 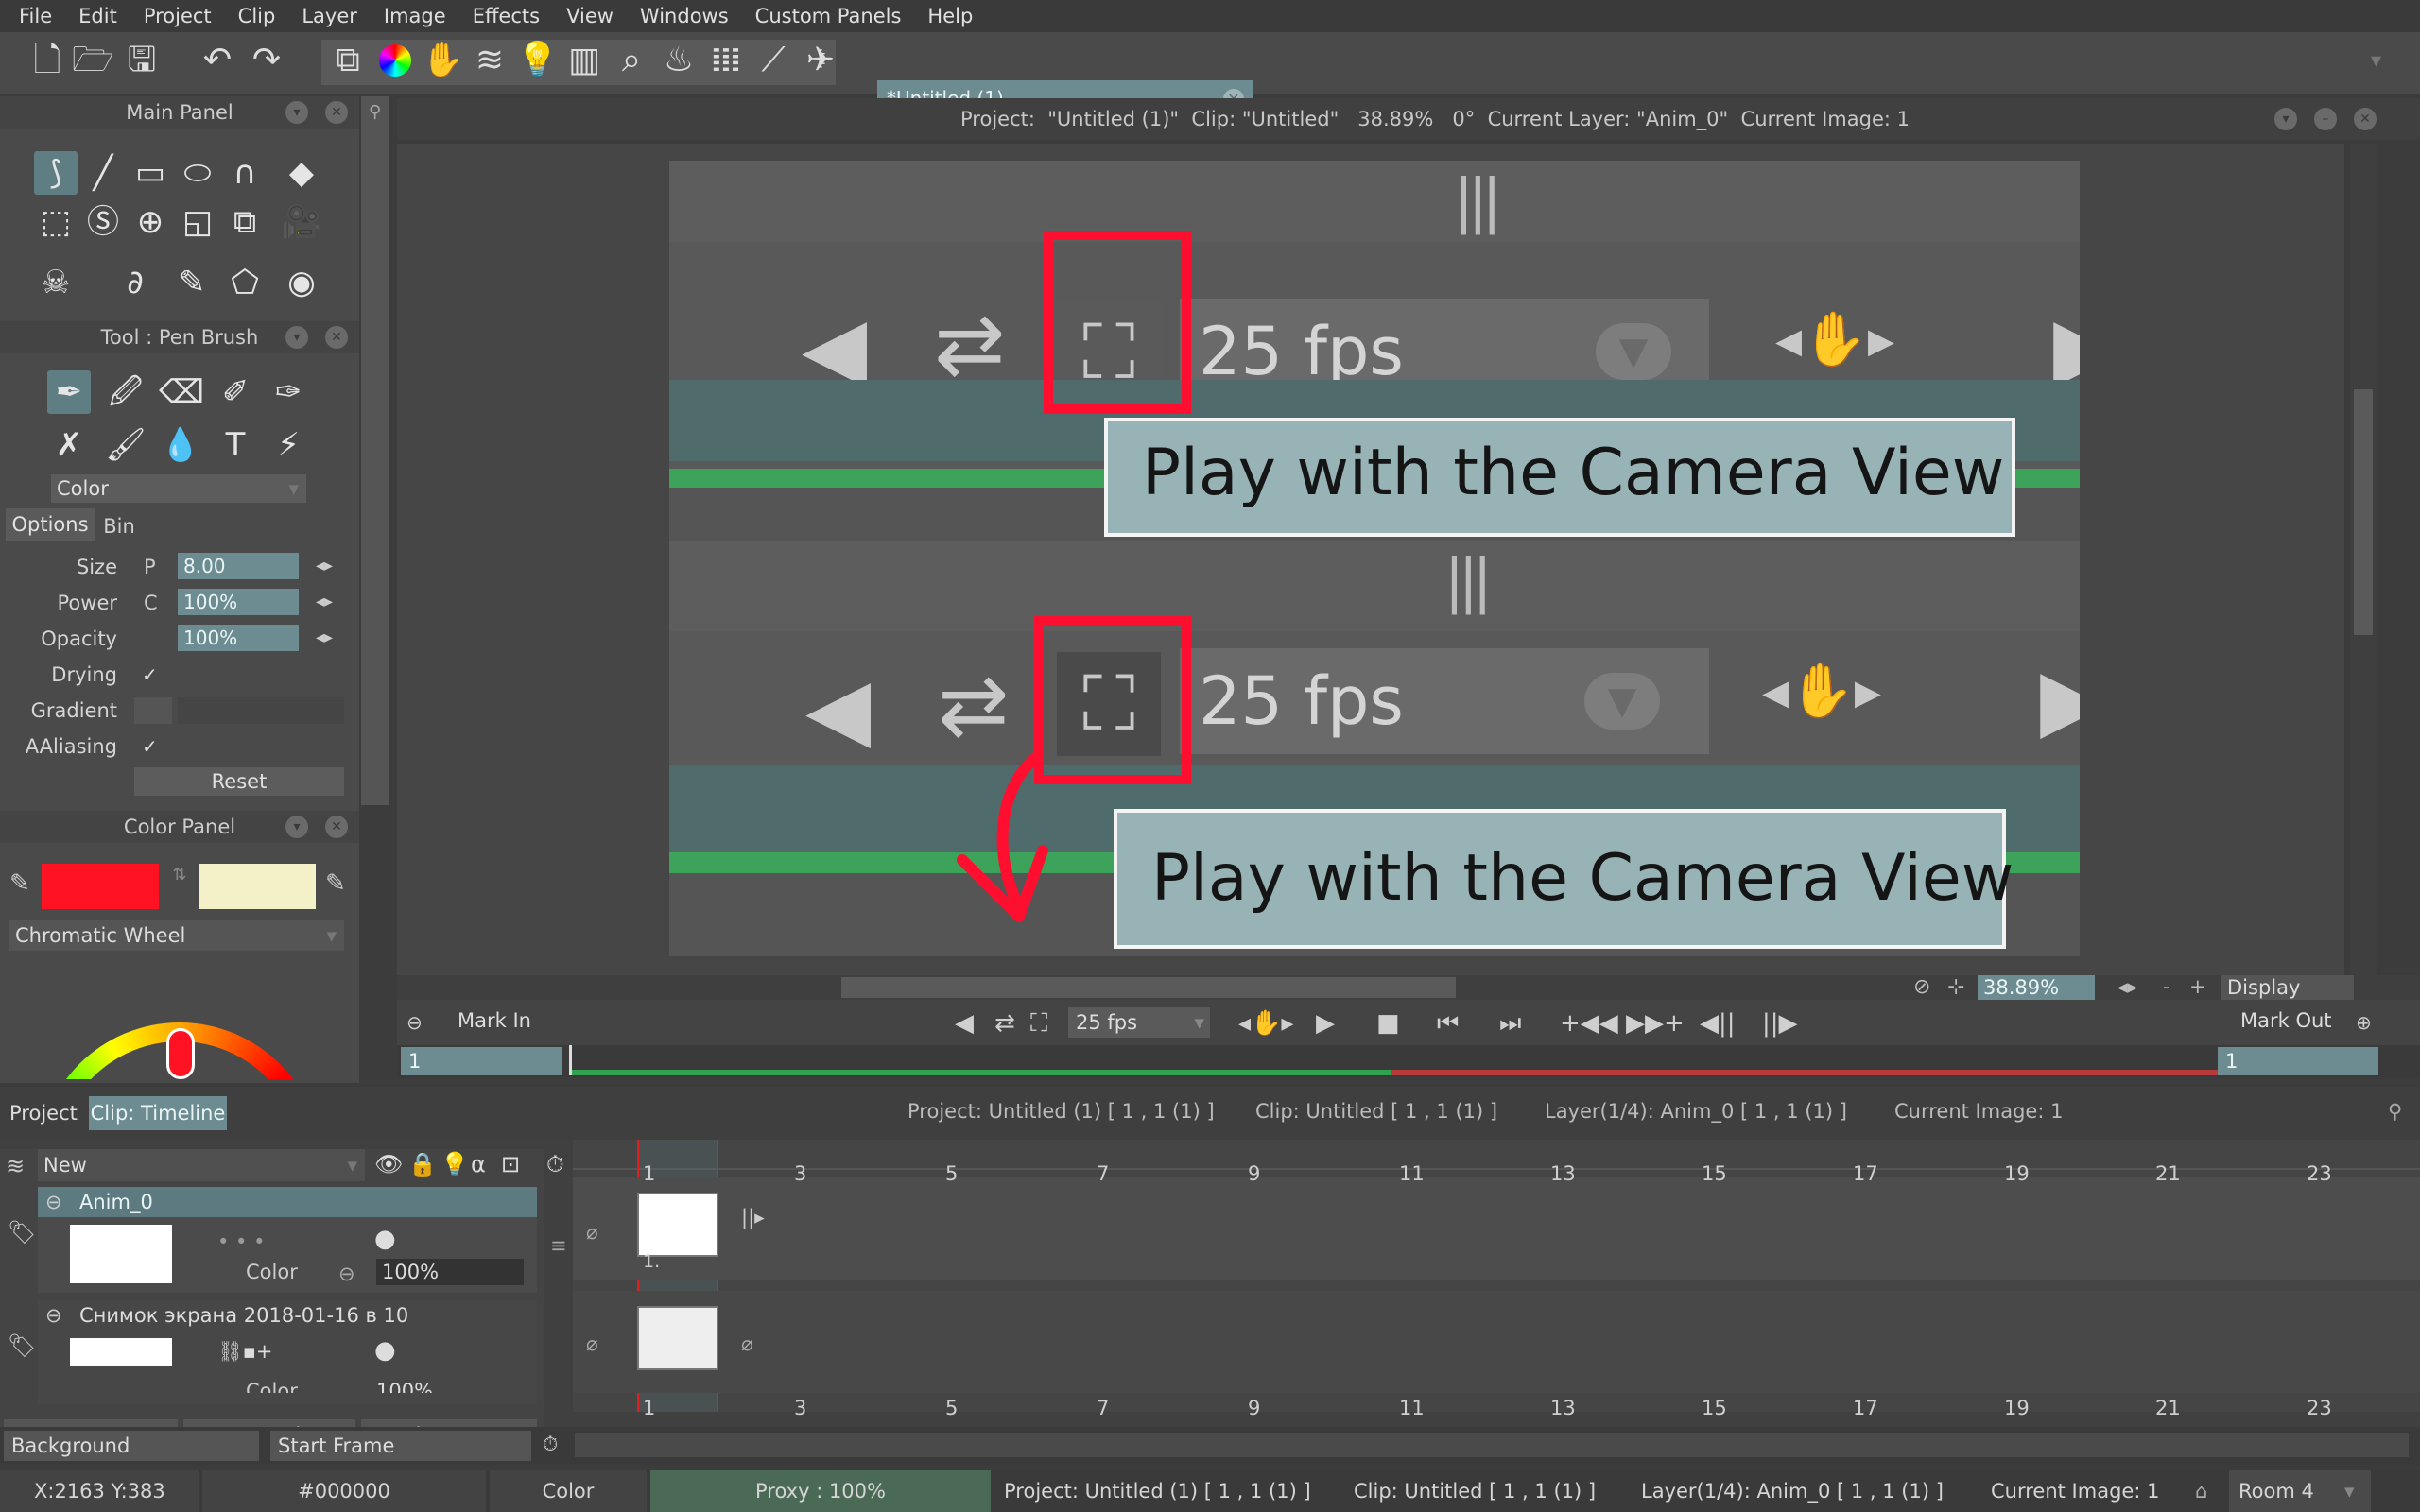 I want to click on new-document-icon: 🗋, so click(x=47, y=60).